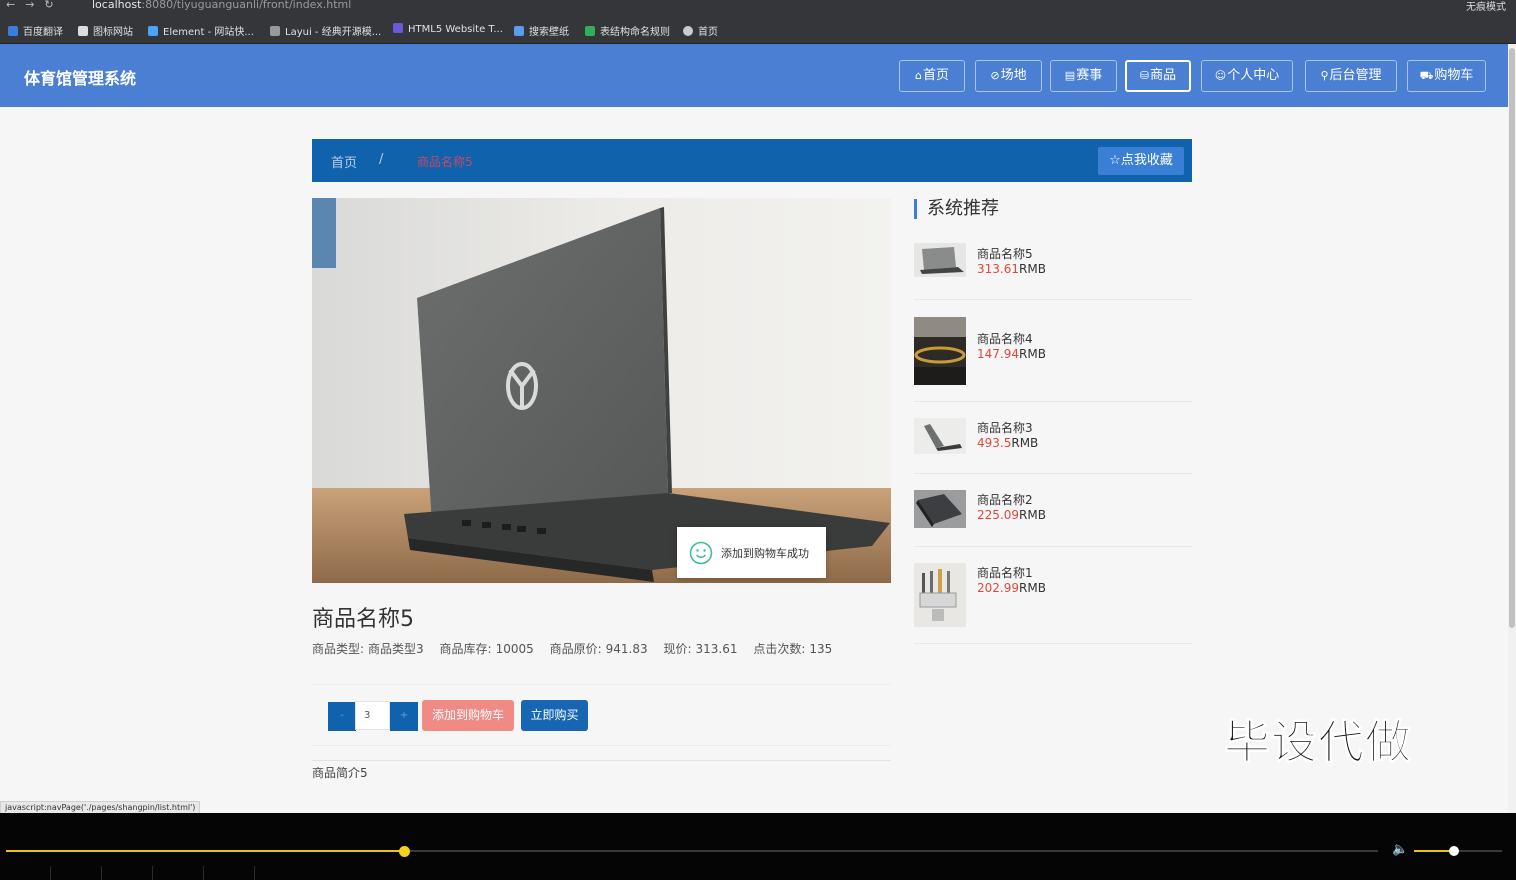 Image resolution: width=1516 pixels, height=880 pixels. I want to click on recommend-item-price: 493.5RMB, so click(1008, 443).